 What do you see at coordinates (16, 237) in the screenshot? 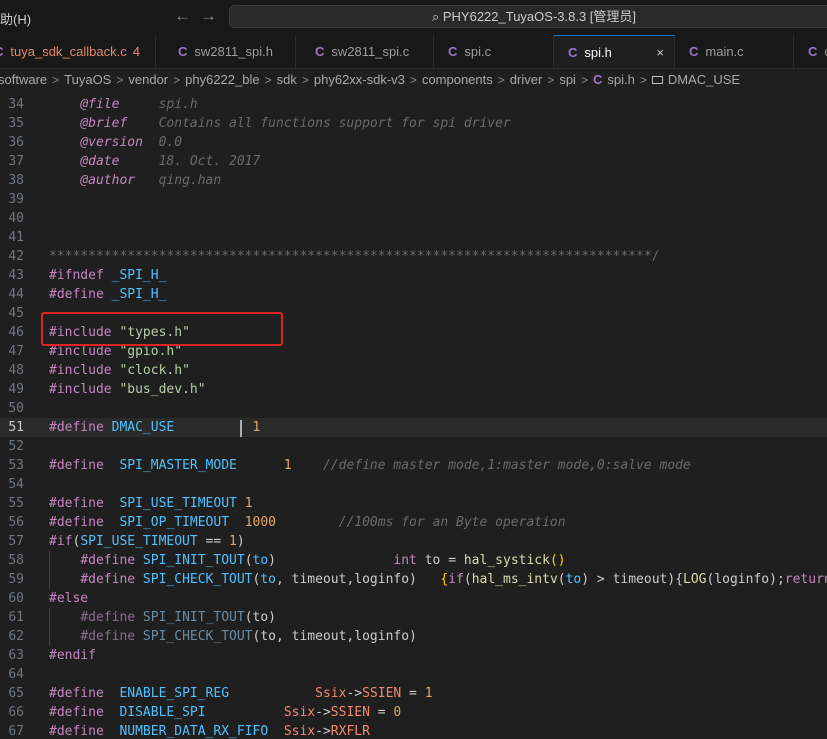
I see `line-number: 41` at bounding box center [16, 237].